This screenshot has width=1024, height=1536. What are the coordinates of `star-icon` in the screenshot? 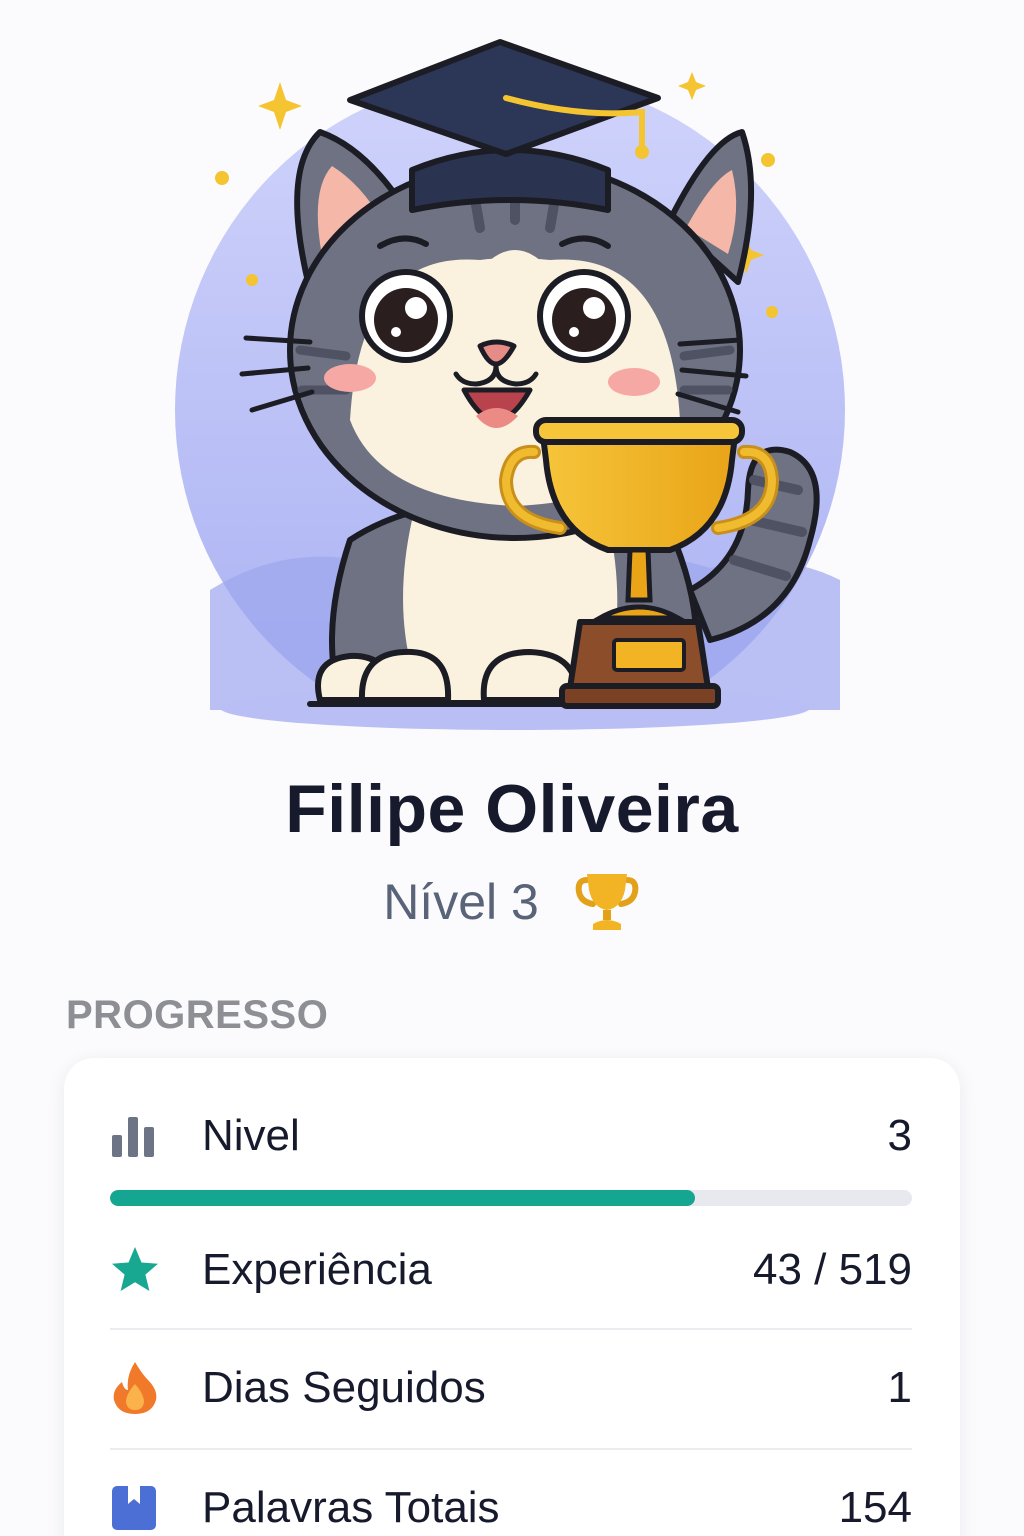 It's located at (136, 1270).